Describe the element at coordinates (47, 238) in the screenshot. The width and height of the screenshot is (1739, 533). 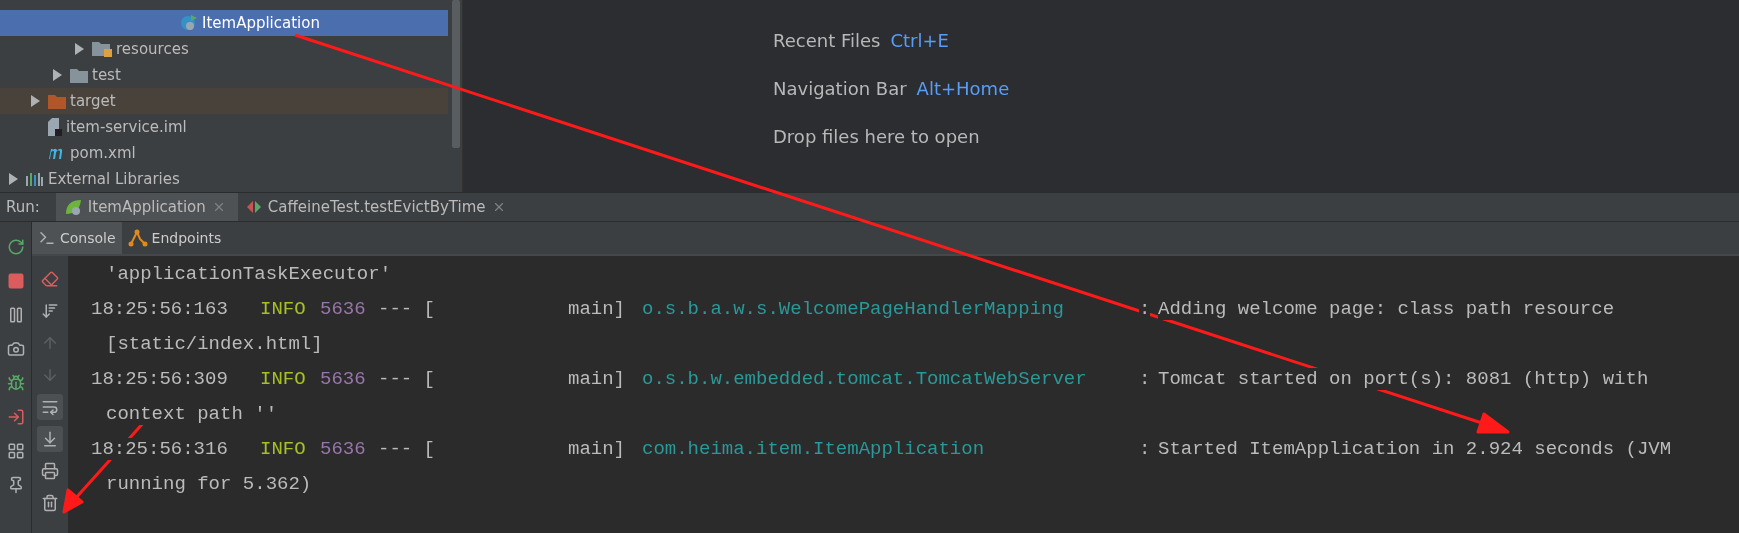
I see `console-icon` at that location.